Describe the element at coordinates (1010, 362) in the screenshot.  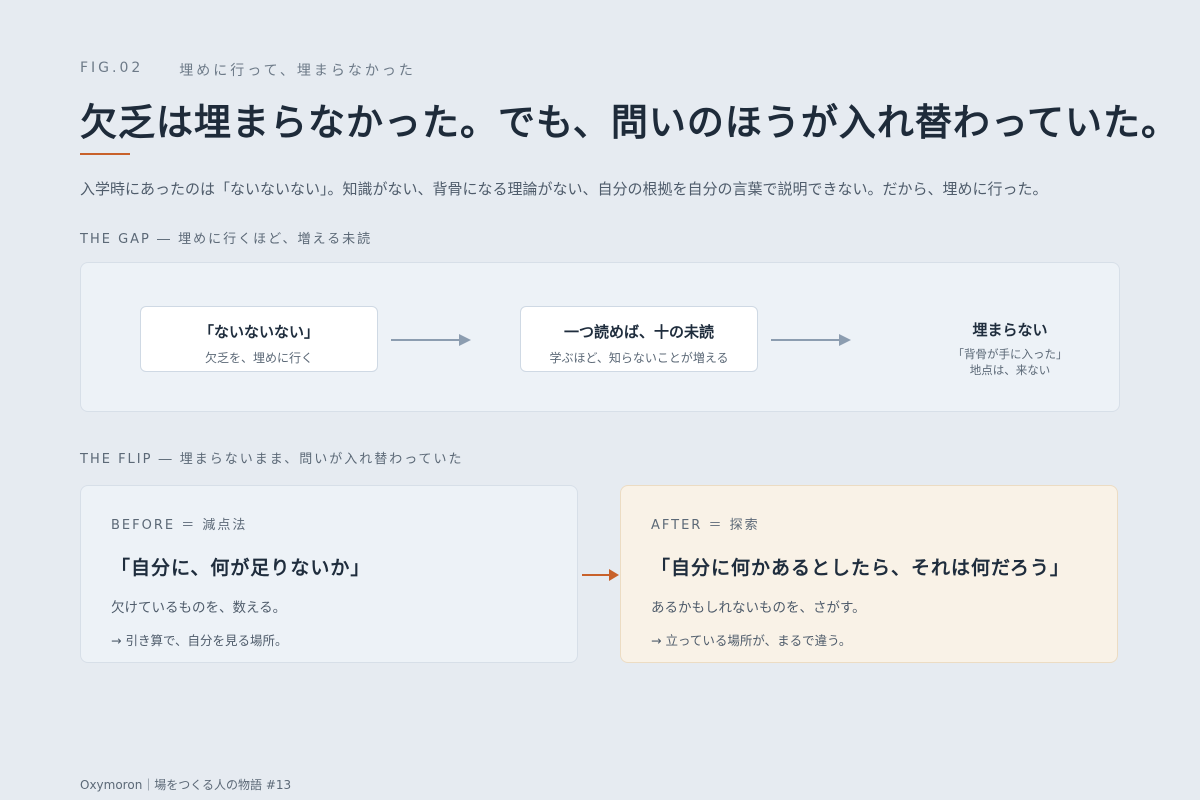
I see `gap-end-sub: 「背骨が手に入った」 地点は、来ない` at that location.